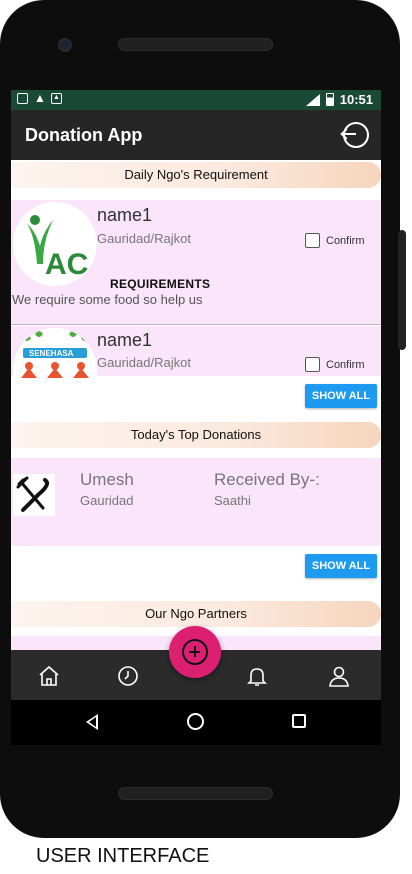  Describe the element at coordinates (92, 722) in the screenshot. I see `back-icon` at that location.